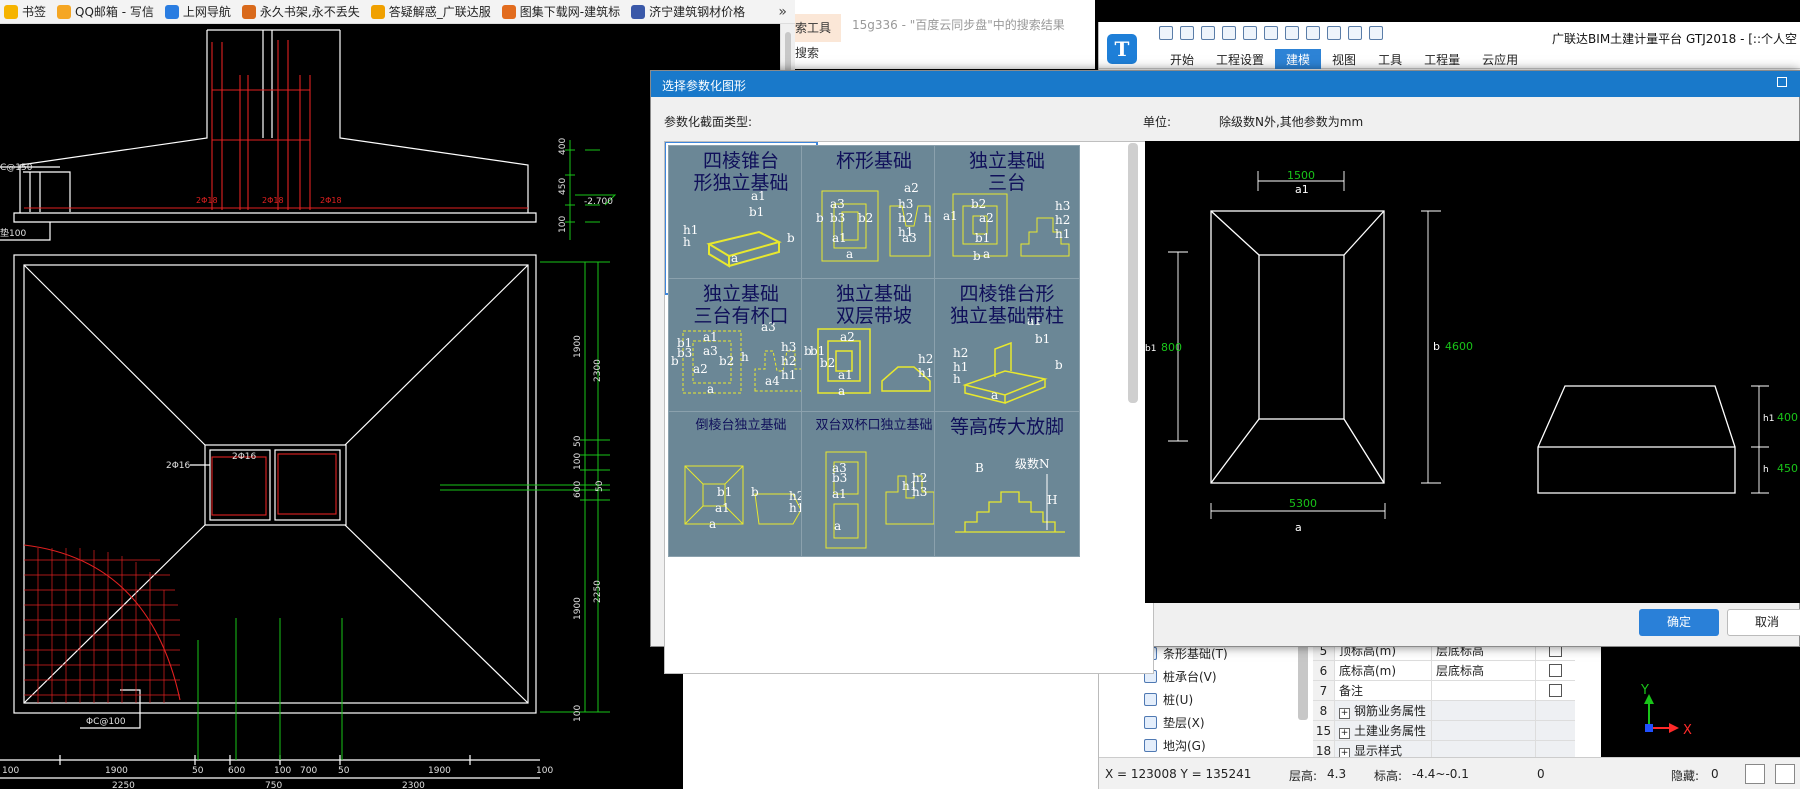 The image size is (1800, 789). I want to click on preview-b1-label: b1, so click(1150, 349).